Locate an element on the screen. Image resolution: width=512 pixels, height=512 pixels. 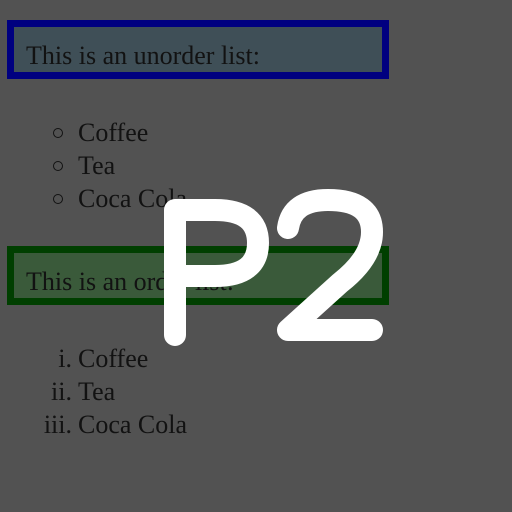
roman-numeral-marker: ii. is located at coordinates (61, 391).